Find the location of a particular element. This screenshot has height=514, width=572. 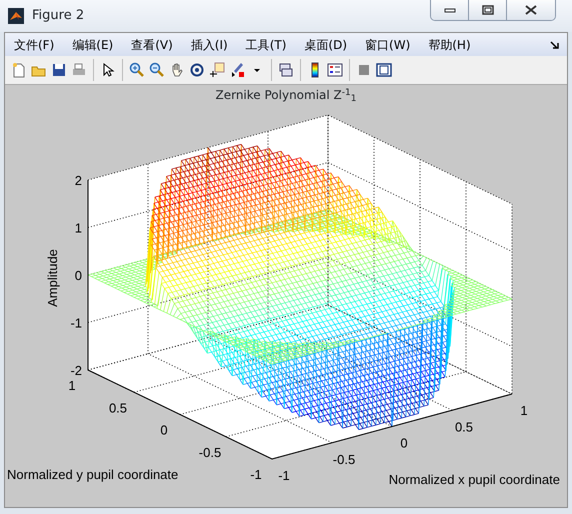

brush-icon is located at coordinates (237, 70).